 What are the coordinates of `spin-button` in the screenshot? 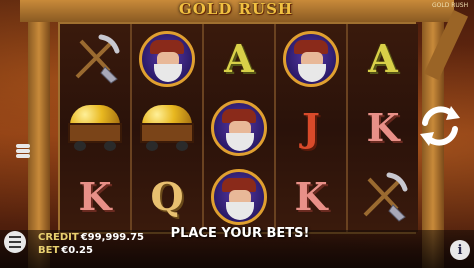 It's located at (440, 126).